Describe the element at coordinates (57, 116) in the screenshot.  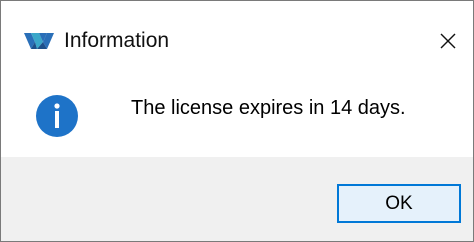
I see `info-icon` at that location.